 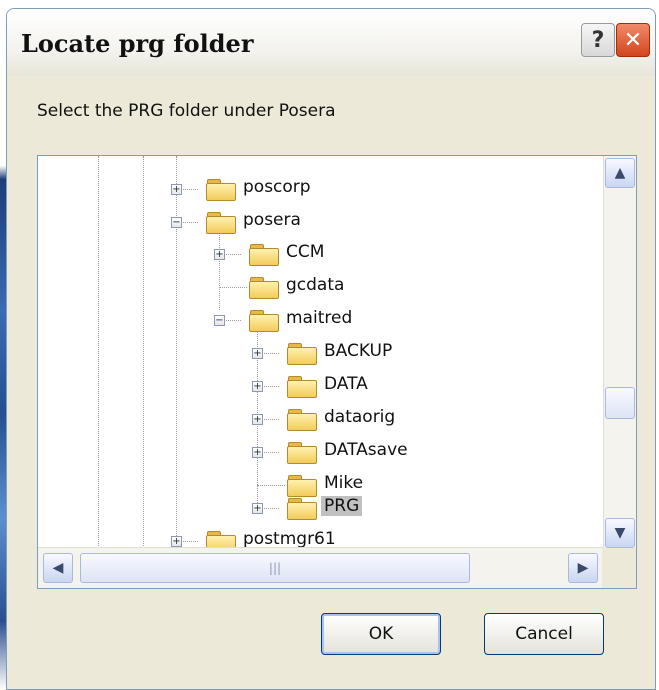 I want to click on tree-item-data: DATA, so click(x=346, y=384).